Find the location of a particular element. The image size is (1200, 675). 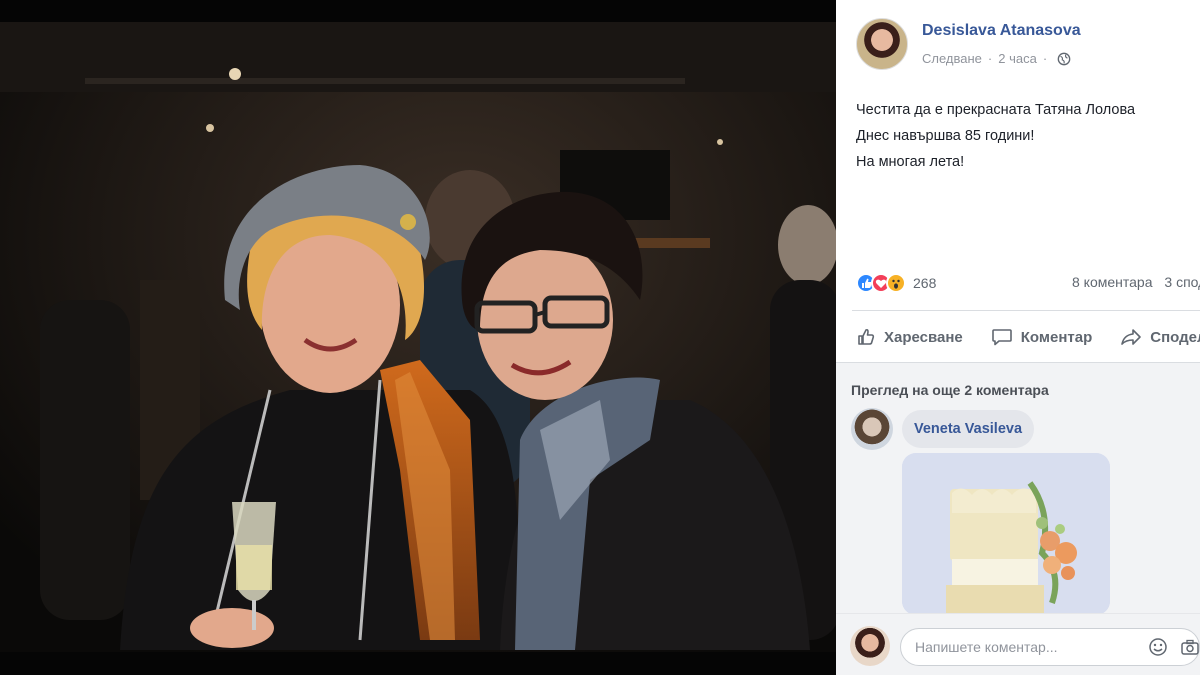

author-name: Desislava Atanasova is located at coordinates (1001, 31).